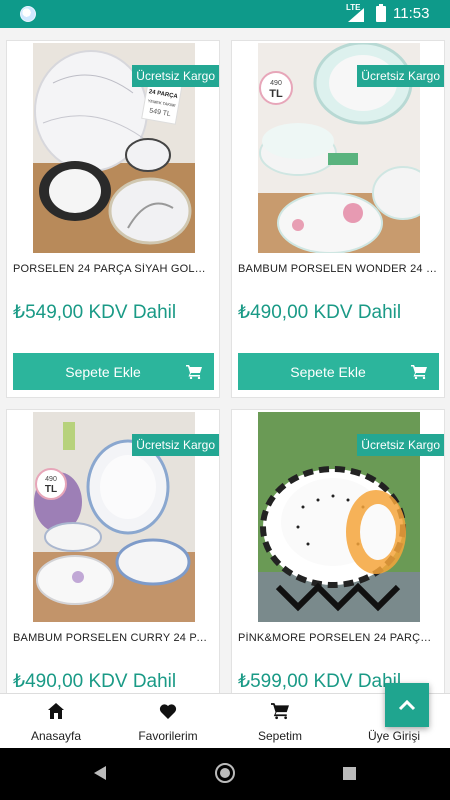 Image resolution: width=450 pixels, height=800 pixels. What do you see at coordinates (168, 736) in the screenshot?
I see `nav-favorites-label: Favorilerim` at bounding box center [168, 736].